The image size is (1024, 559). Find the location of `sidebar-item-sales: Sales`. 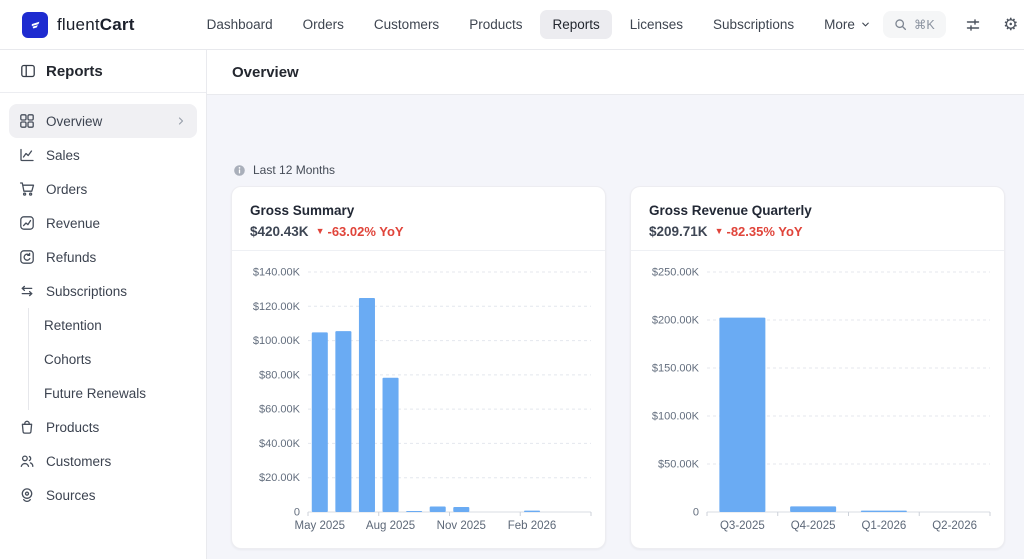

sidebar-item-sales: Sales is located at coordinates (103, 155).